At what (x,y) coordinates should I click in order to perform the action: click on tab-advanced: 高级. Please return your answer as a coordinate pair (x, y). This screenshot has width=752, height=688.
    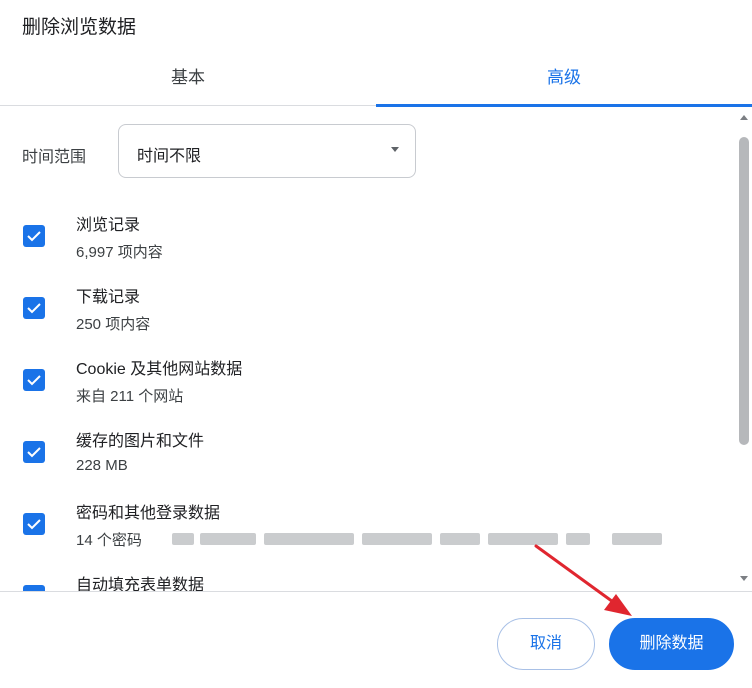
    Looking at the image, I should click on (564, 78).